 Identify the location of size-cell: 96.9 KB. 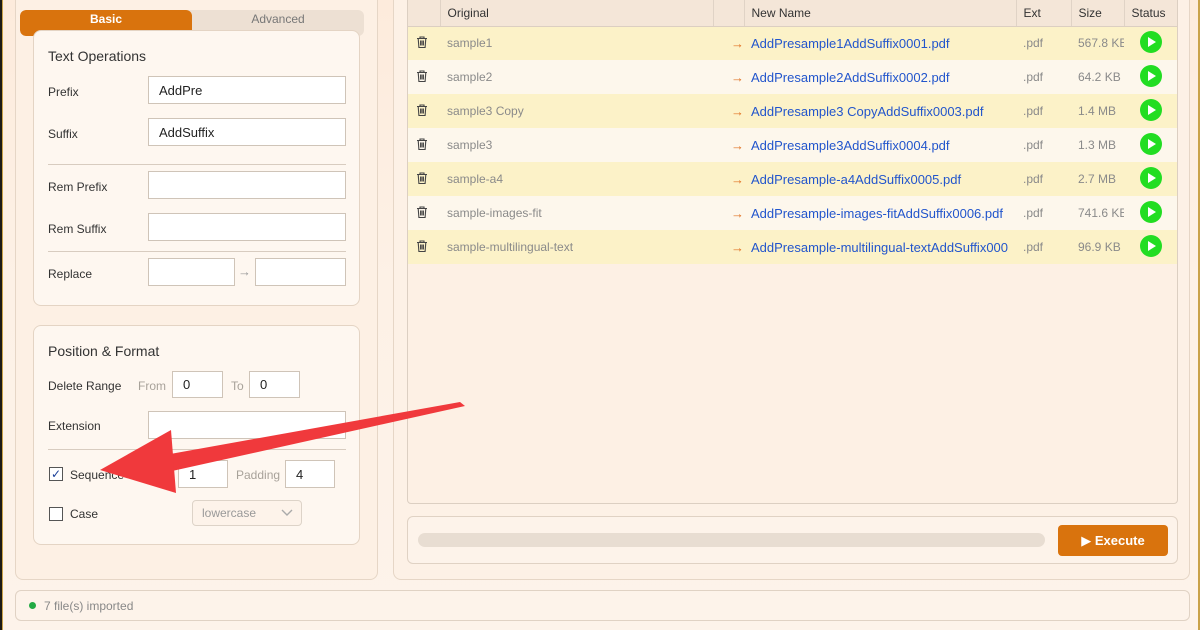
(1099, 247).